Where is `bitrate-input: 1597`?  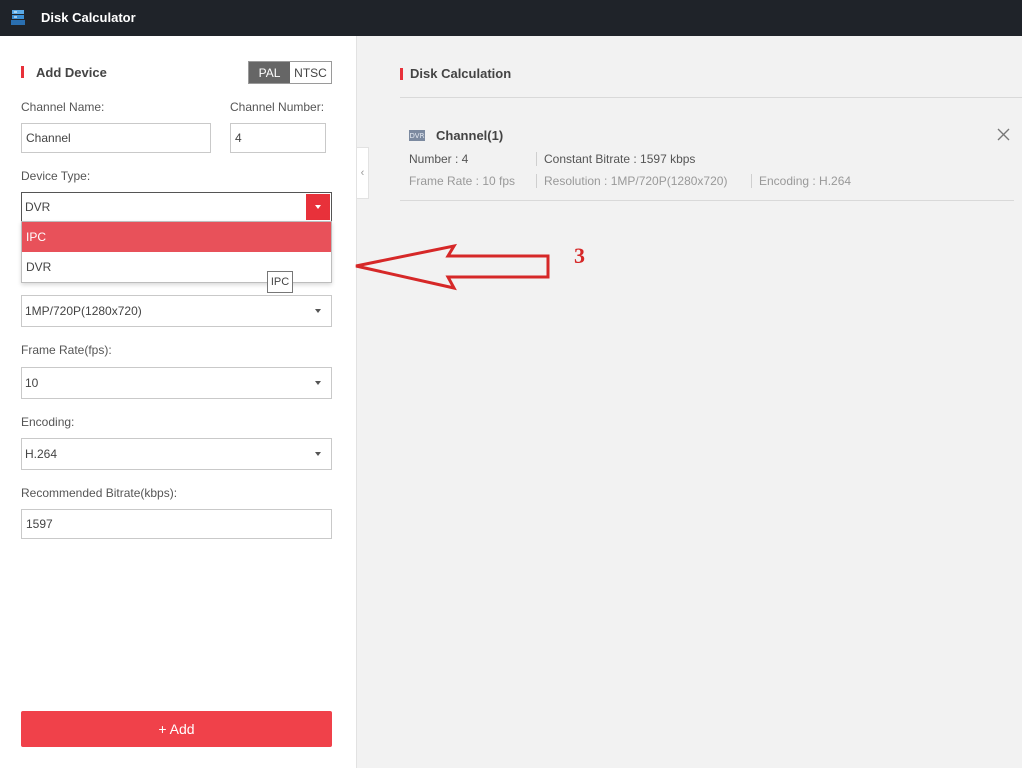
bitrate-input: 1597 is located at coordinates (176, 524).